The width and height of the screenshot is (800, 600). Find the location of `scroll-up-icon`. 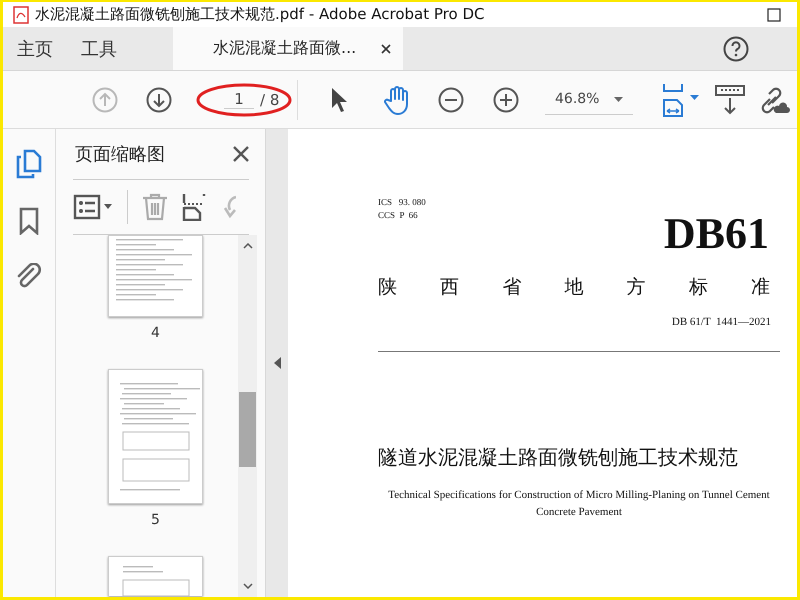

scroll-up-icon is located at coordinates (247, 246).